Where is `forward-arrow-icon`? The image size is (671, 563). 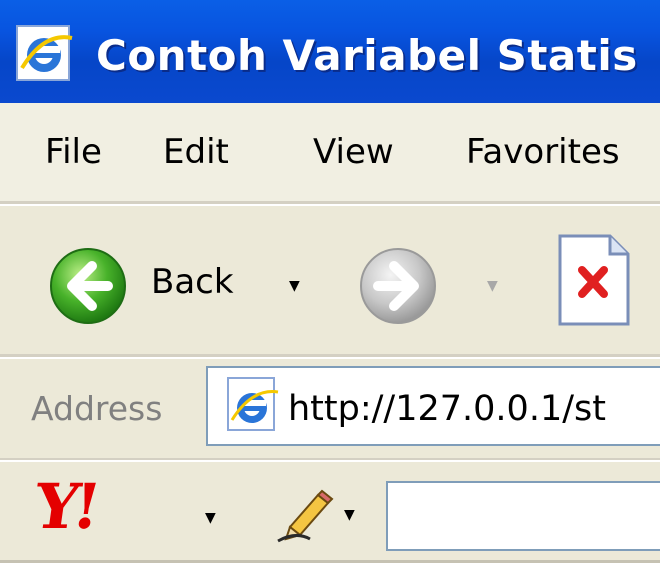
forward-arrow-icon is located at coordinates (398, 286).